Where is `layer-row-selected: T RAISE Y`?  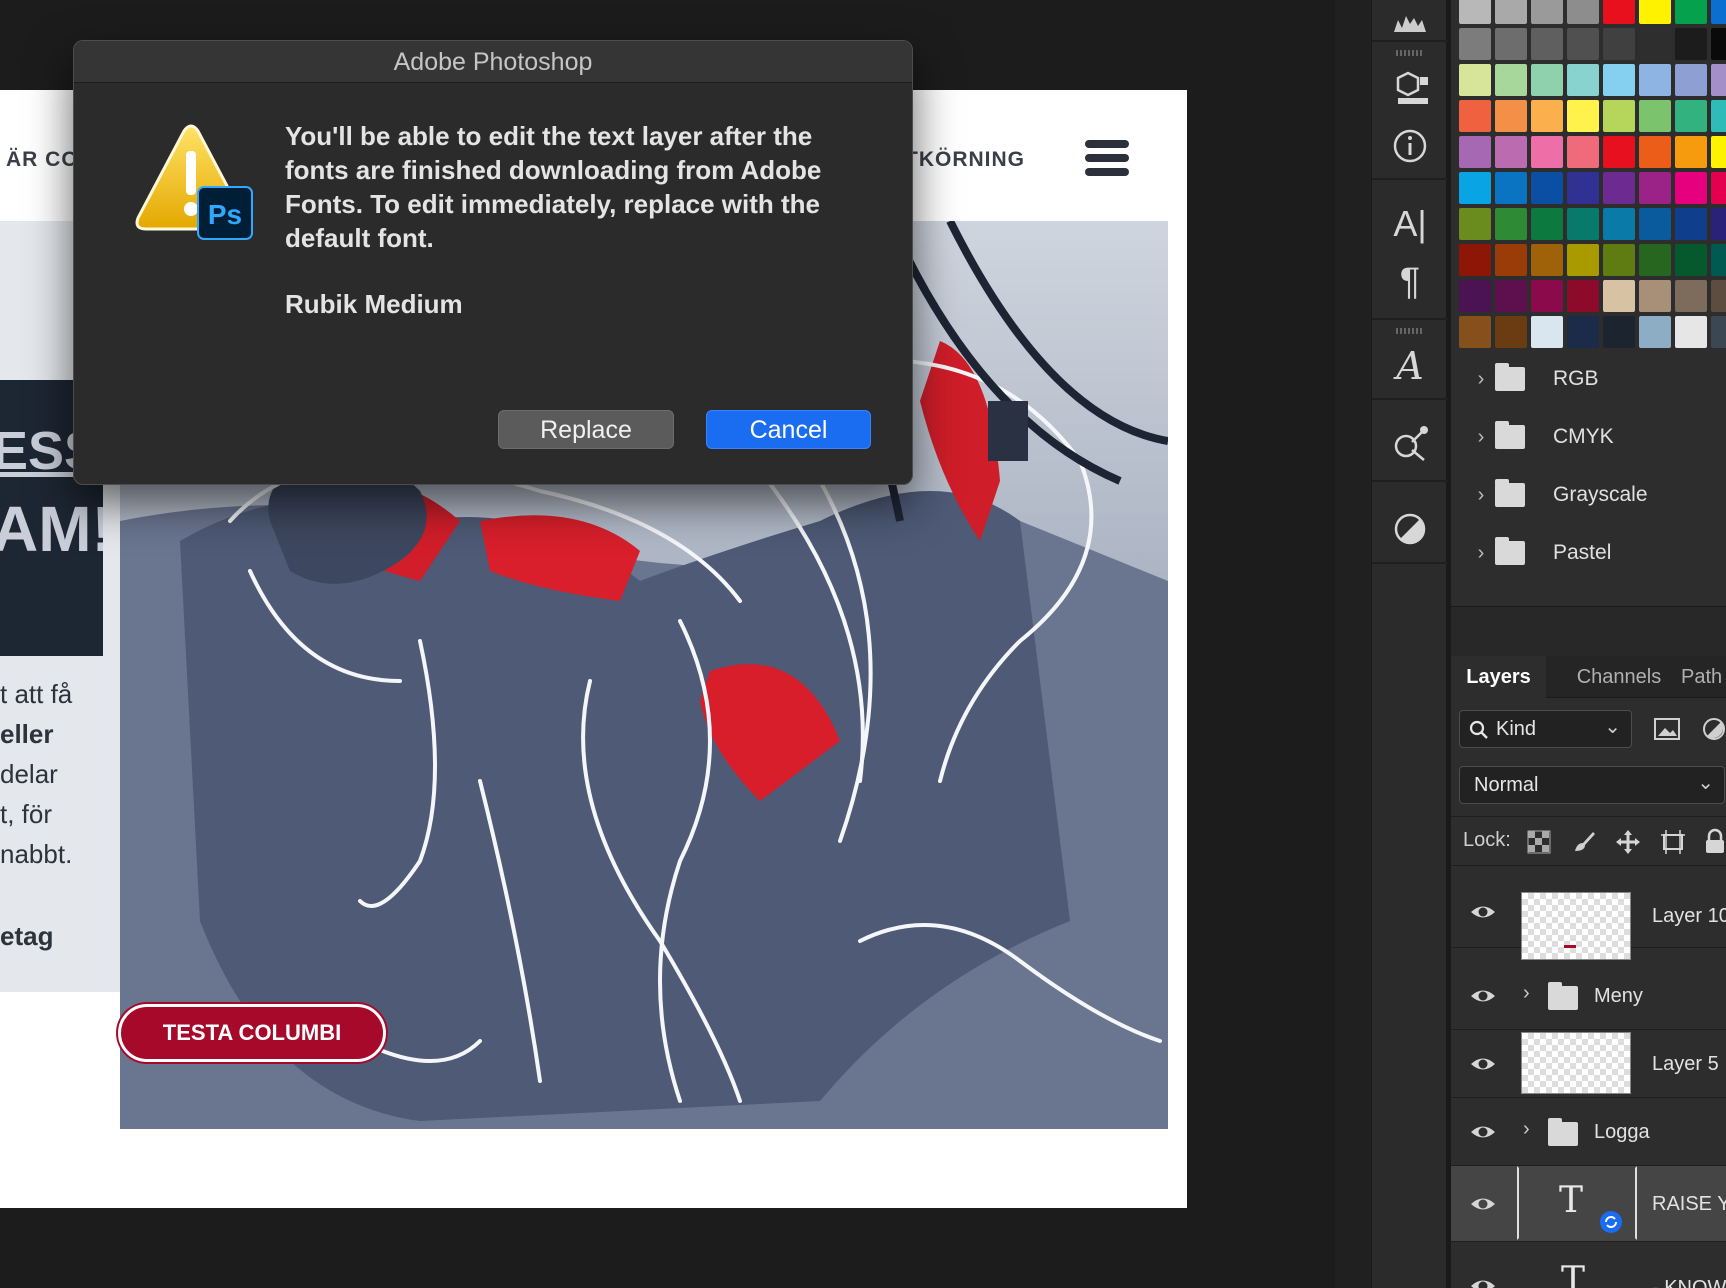
layer-row-selected: T RAISE Y is located at coordinates (1588, 1204).